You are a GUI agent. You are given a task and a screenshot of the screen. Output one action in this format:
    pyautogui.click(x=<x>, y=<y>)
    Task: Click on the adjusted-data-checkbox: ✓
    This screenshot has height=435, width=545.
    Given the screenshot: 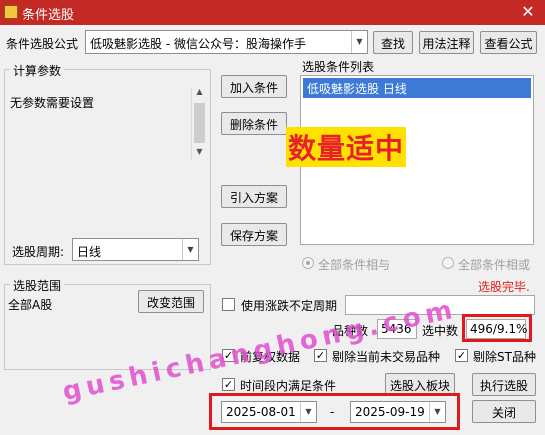 What is the action you would take?
    pyautogui.click(x=228, y=355)
    